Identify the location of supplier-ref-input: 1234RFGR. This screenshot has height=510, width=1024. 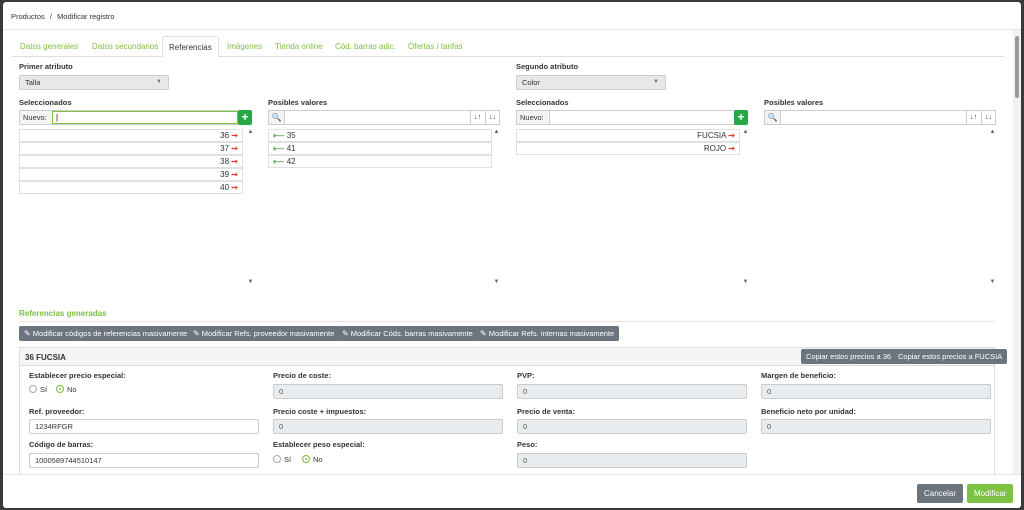
(144, 426).